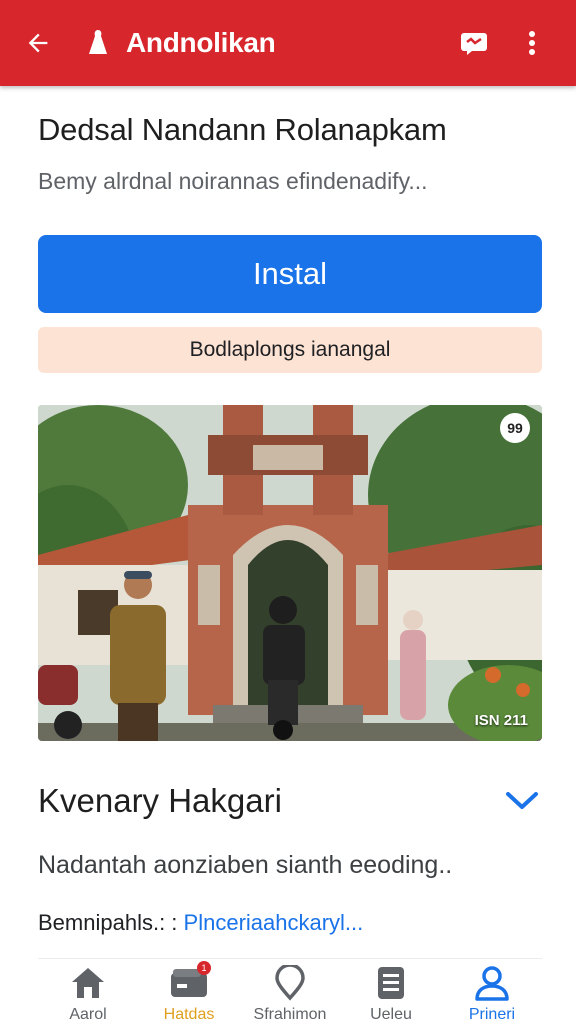 The height and width of the screenshot is (1024, 576). I want to click on person-icon, so click(492, 983).